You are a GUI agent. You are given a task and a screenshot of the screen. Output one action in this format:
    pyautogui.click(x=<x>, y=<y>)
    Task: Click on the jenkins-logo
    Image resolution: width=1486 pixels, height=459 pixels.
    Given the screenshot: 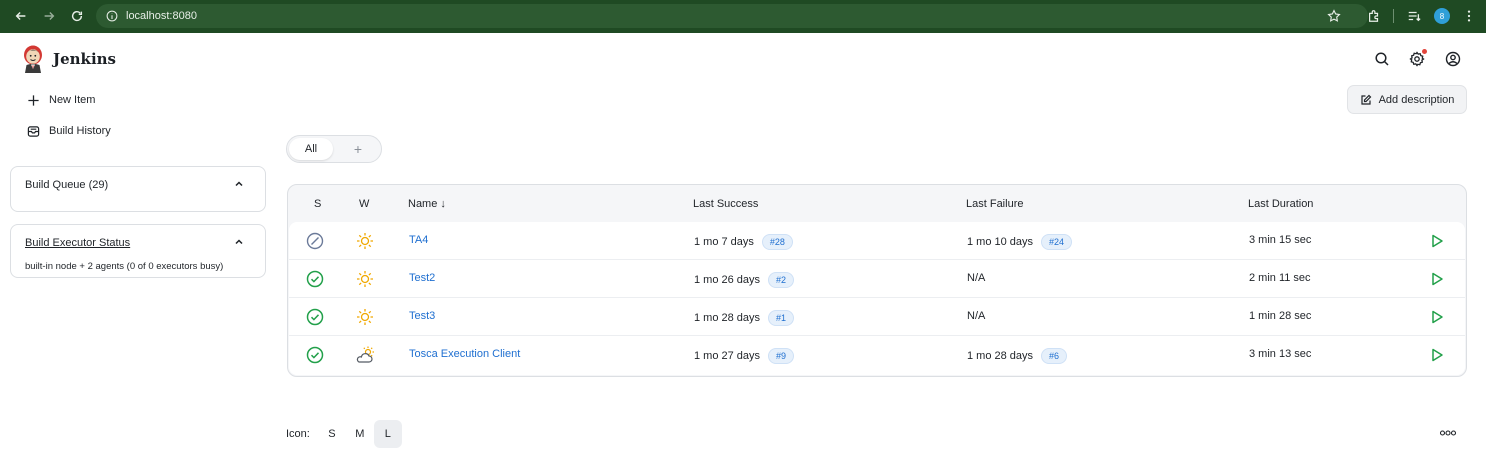 What is the action you would take?
    pyautogui.click(x=33, y=59)
    